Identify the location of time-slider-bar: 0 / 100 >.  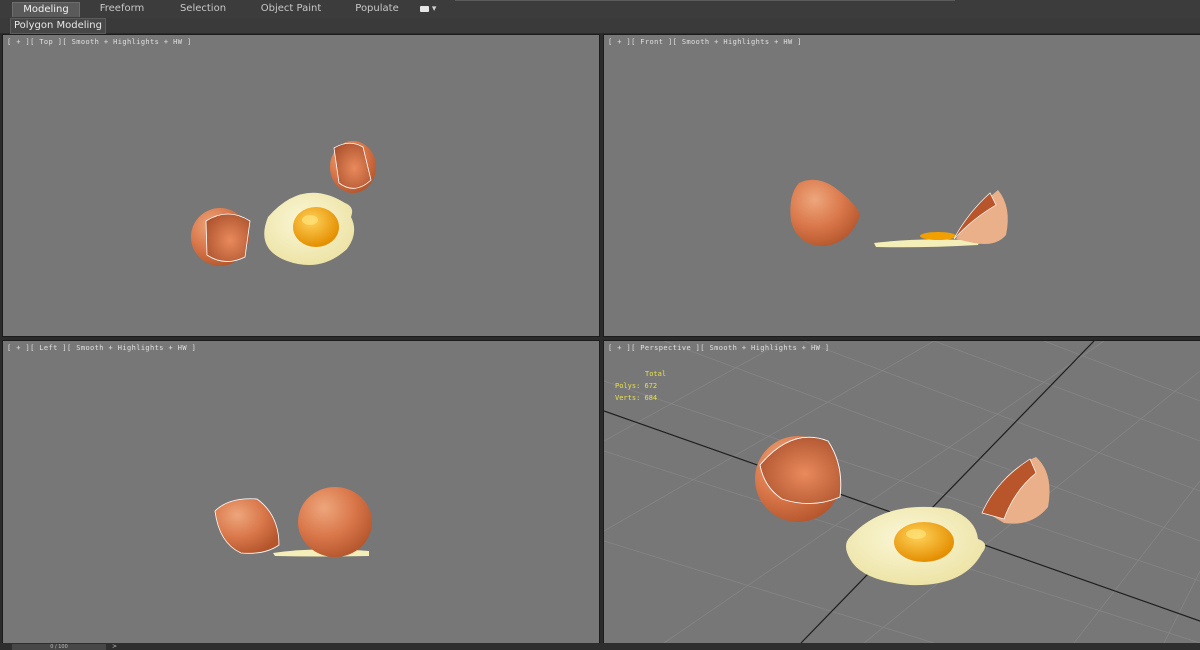
(600, 646).